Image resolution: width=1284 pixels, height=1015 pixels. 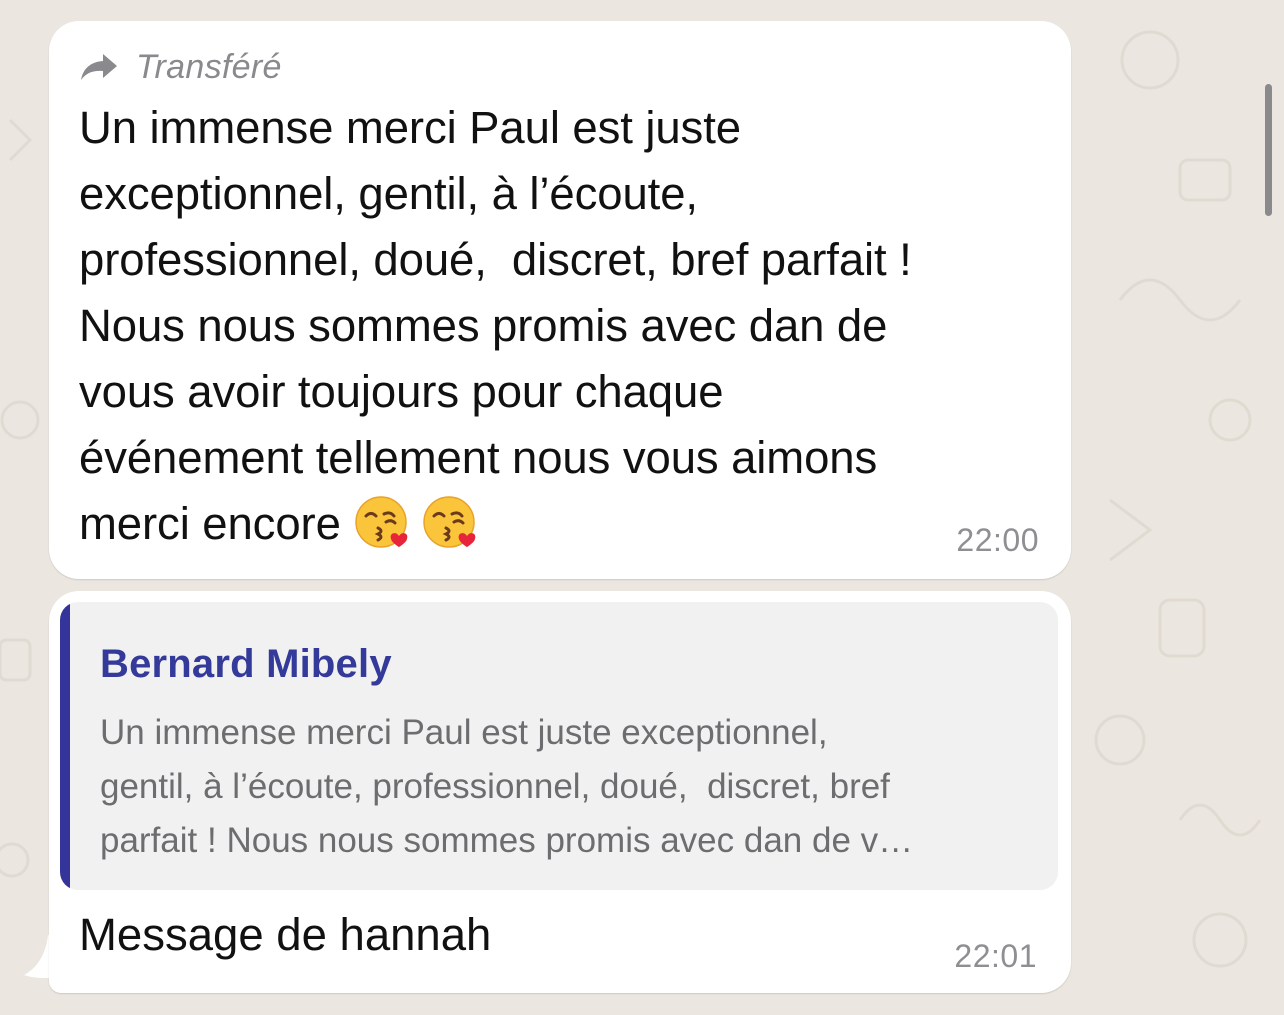 What do you see at coordinates (1268, 150) in the screenshot?
I see `scrollbar` at bounding box center [1268, 150].